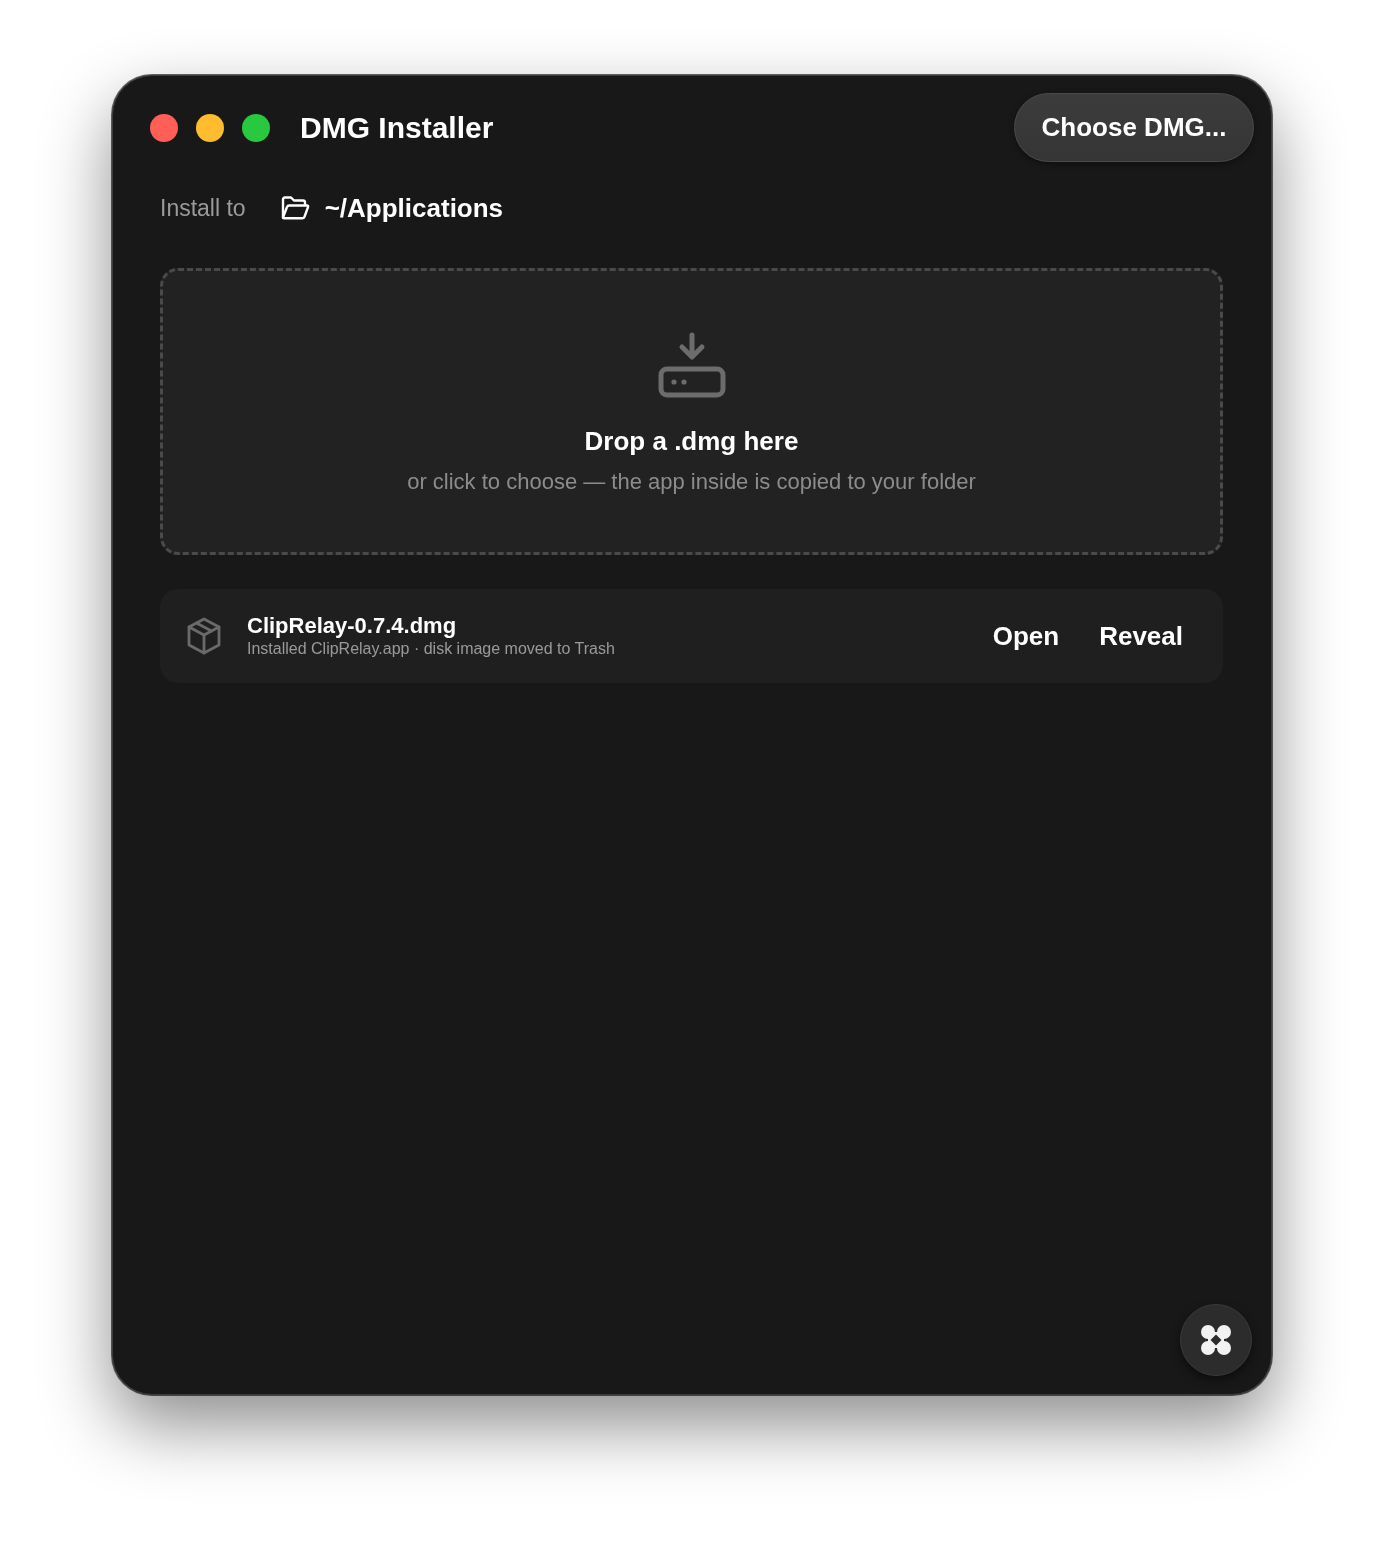  Describe the element at coordinates (1026, 636) in the screenshot. I see `action-button: Open` at that location.